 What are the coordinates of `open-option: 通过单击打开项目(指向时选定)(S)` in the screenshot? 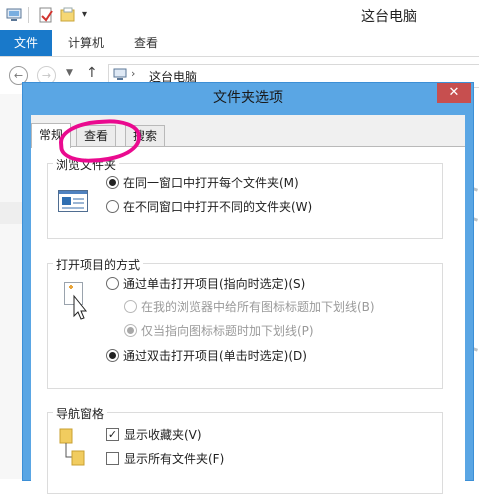 It's located at (205, 284).